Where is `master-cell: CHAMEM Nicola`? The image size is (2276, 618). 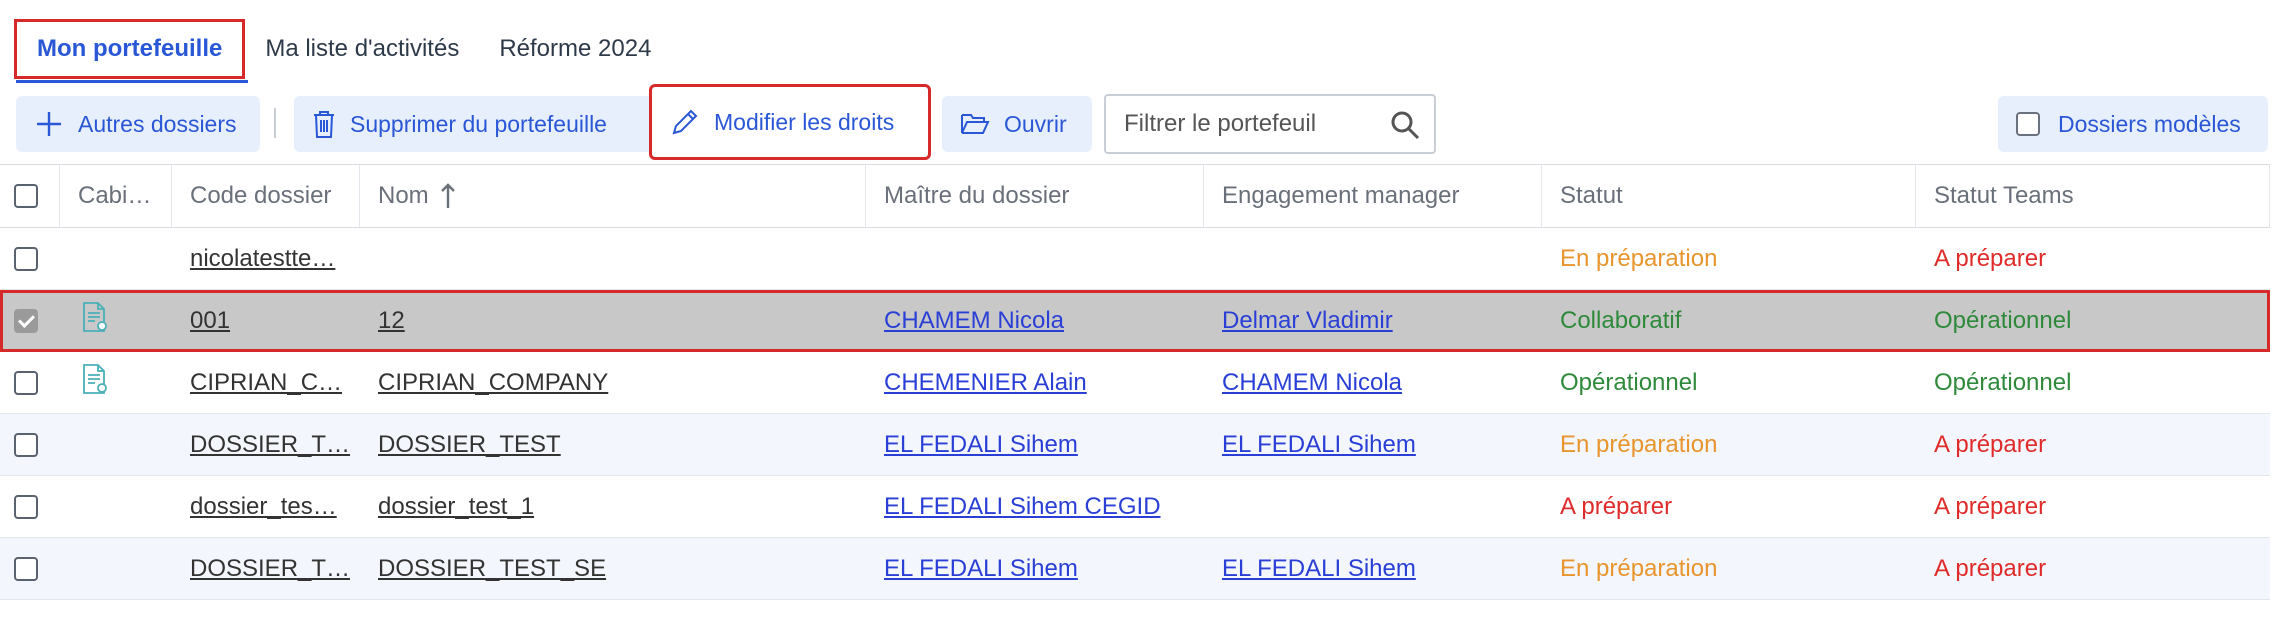 master-cell: CHAMEM Nicola is located at coordinates (1035, 320).